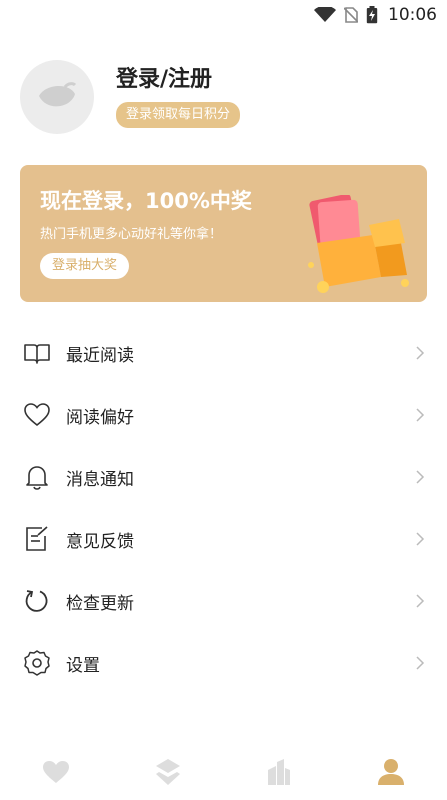 Image resolution: width=447 pixels, height=800 pixels. I want to click on bottom-nav, so click(223, 772).